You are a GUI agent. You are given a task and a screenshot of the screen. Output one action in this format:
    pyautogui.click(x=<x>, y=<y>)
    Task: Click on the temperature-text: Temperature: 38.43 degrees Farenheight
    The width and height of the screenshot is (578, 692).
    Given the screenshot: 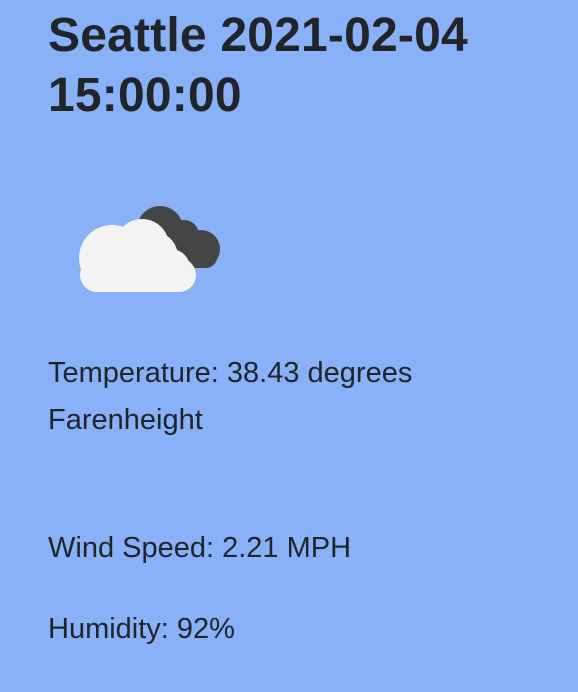 What is the action you would take?
    pyautogui.click(x=230, y=396)
    